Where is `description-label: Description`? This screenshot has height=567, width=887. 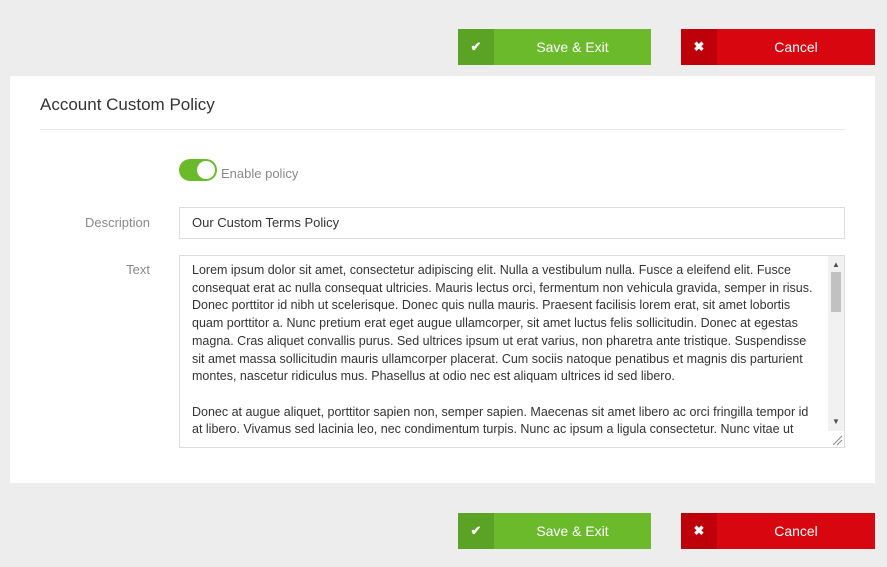
description-label: Description is located at coordinates (117, 222).